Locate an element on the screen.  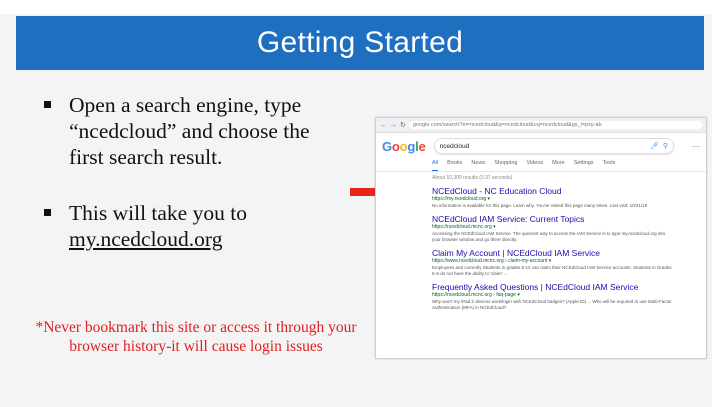
slide-title: Getting Started is located at coordinates (360, 42).